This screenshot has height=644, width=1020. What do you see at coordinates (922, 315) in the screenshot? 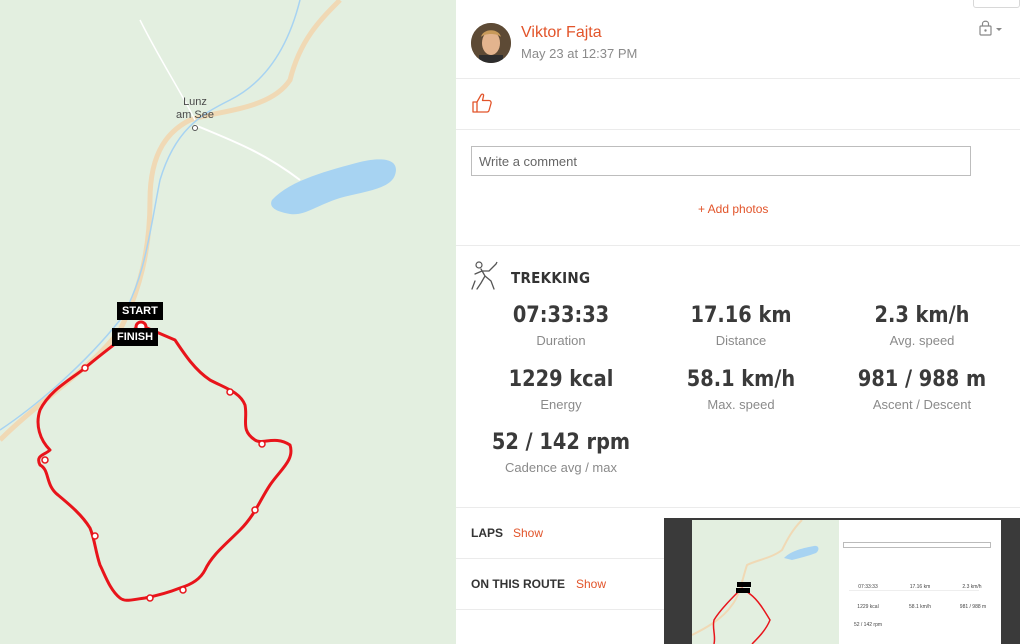
I see `stat-value: 2.3 km/h` at bounding box center [922, 315].